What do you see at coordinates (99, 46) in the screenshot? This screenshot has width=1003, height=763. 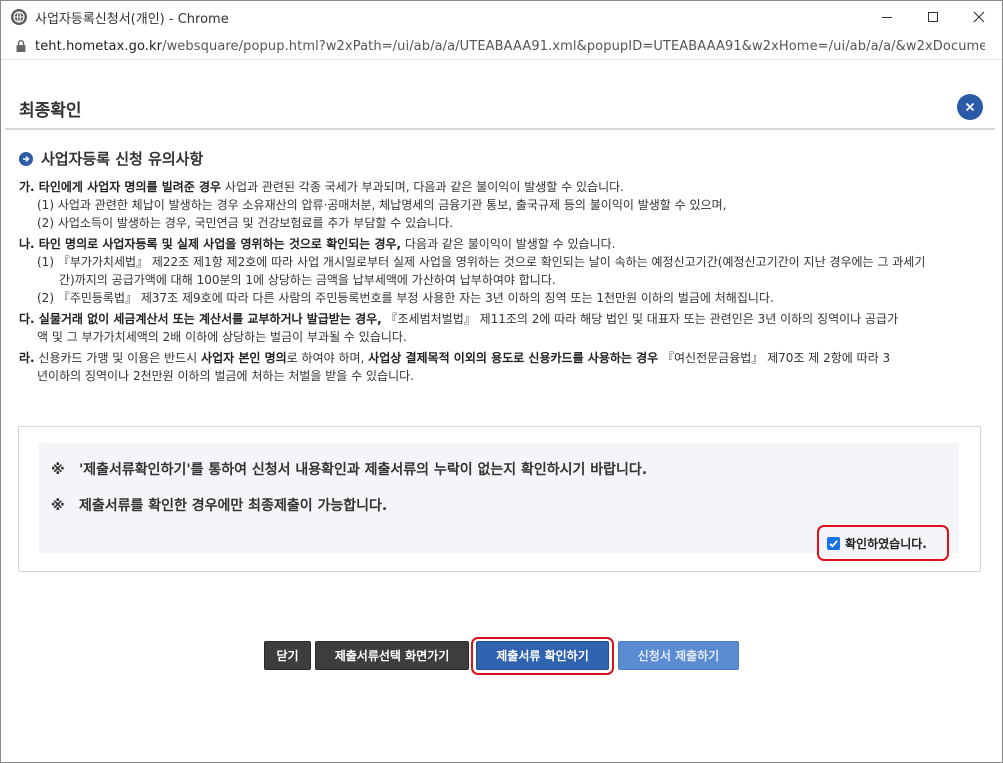 I see `url-host: teht.hometax.go.kr` at bounding box center [99, 46].